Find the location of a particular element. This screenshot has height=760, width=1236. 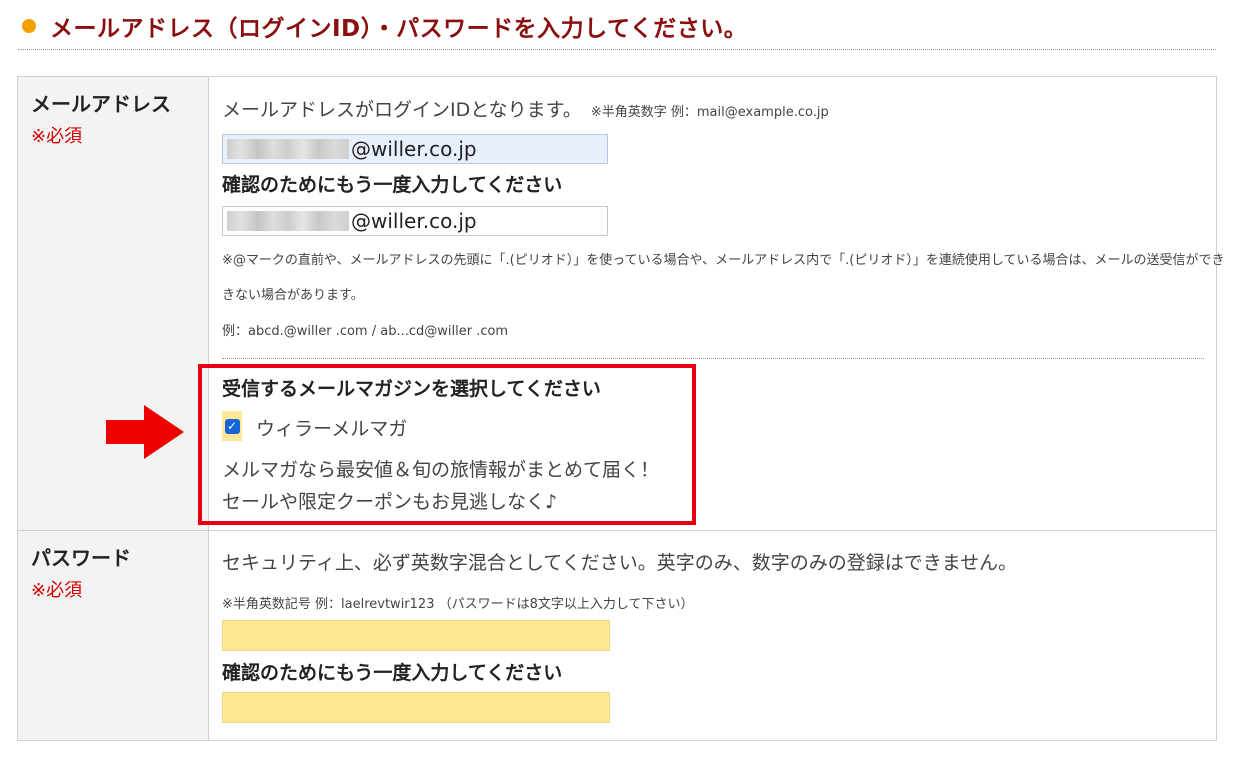

email-input: @willer.co.jp is located at coordinates (415, 149).